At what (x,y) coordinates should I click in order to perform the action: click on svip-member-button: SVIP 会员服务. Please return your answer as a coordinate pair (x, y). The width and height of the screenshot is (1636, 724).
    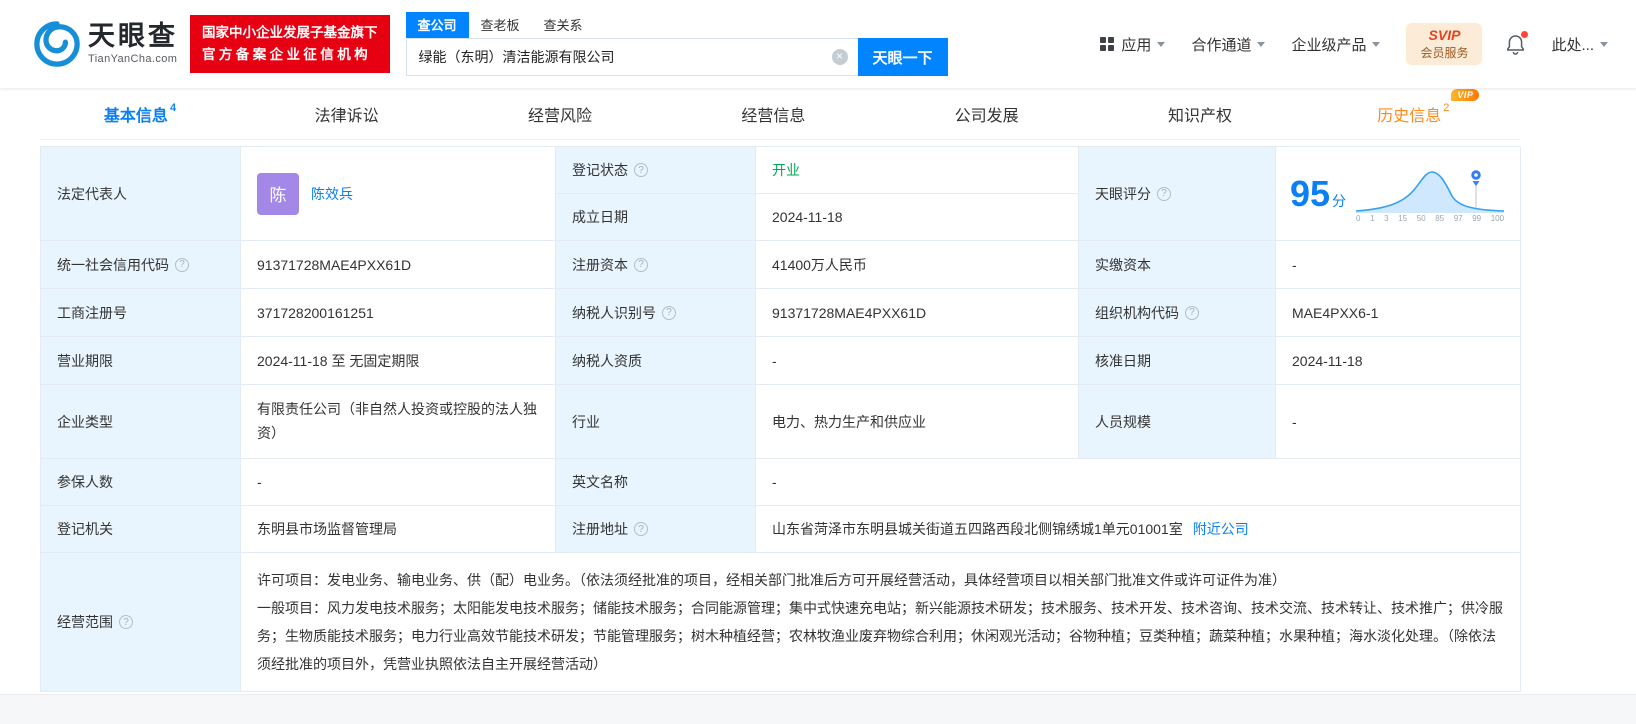
    Looking at the image, I should click on (1444, 44).